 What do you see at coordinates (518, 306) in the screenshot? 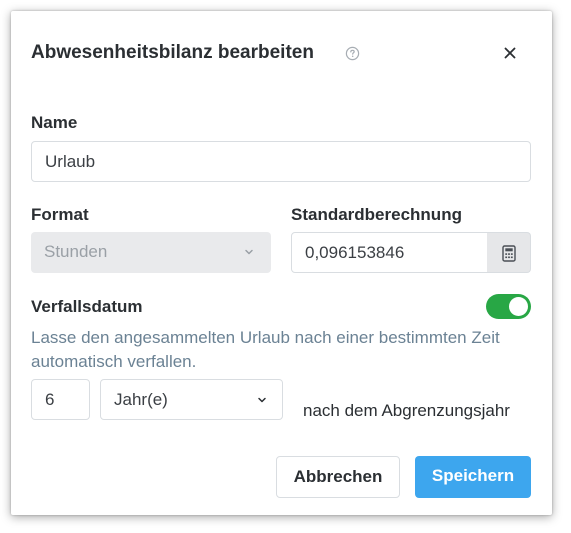
I see `toggle-knob` at bounding box center [518, 306].